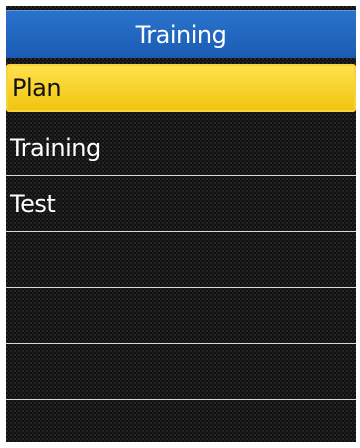 The height and width of the screenshot is (448, 360). Describe the element at coordinates (181, 88) in the screenshot. I see `menu-item-plan: Plan` at that location.